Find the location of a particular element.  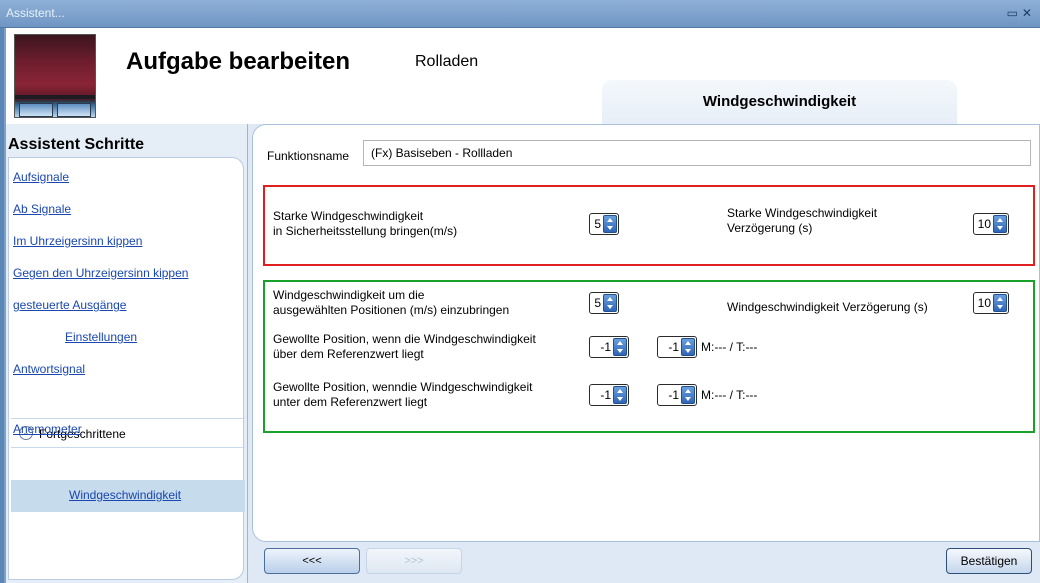

above-position-stepper-2: -1 is located at coordinates (677, 347).